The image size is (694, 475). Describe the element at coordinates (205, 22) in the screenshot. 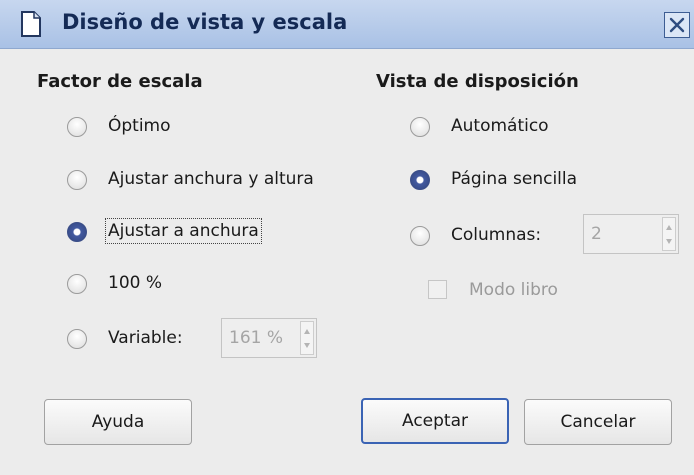

I see `dialog-title: Diseño de vista y escala` at that location.